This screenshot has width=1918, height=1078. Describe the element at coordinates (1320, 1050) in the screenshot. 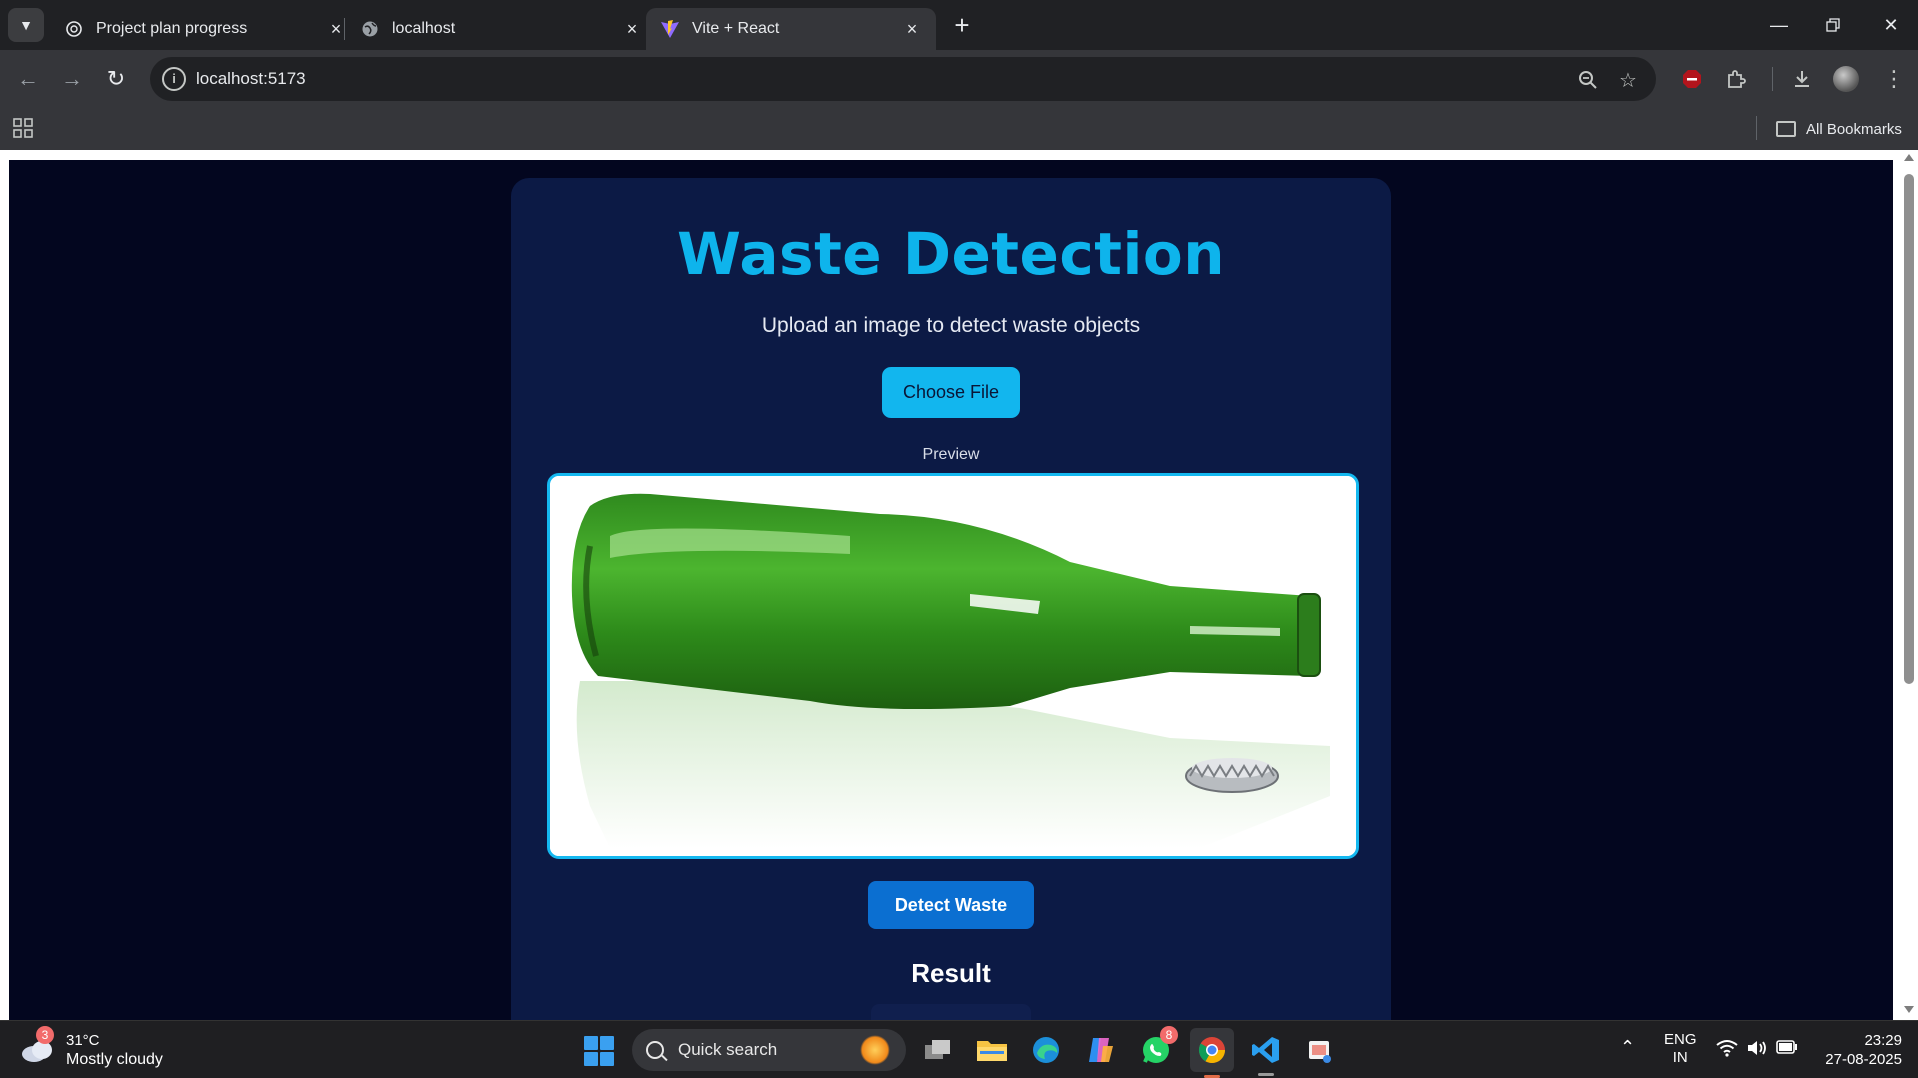

I see `snipping-tool-icon` at that location.